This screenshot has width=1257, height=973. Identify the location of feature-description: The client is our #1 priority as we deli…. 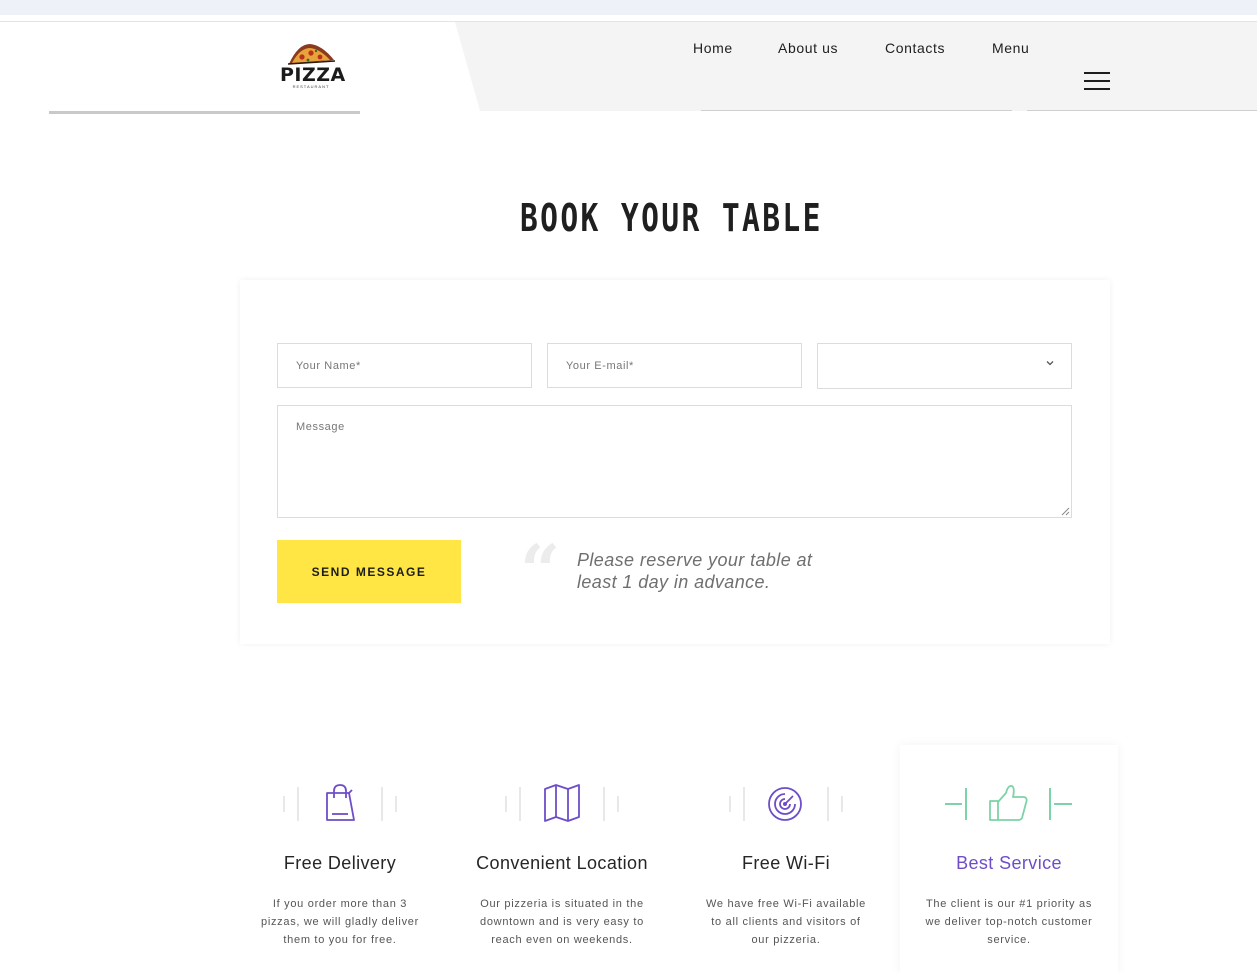
(1009, 922).